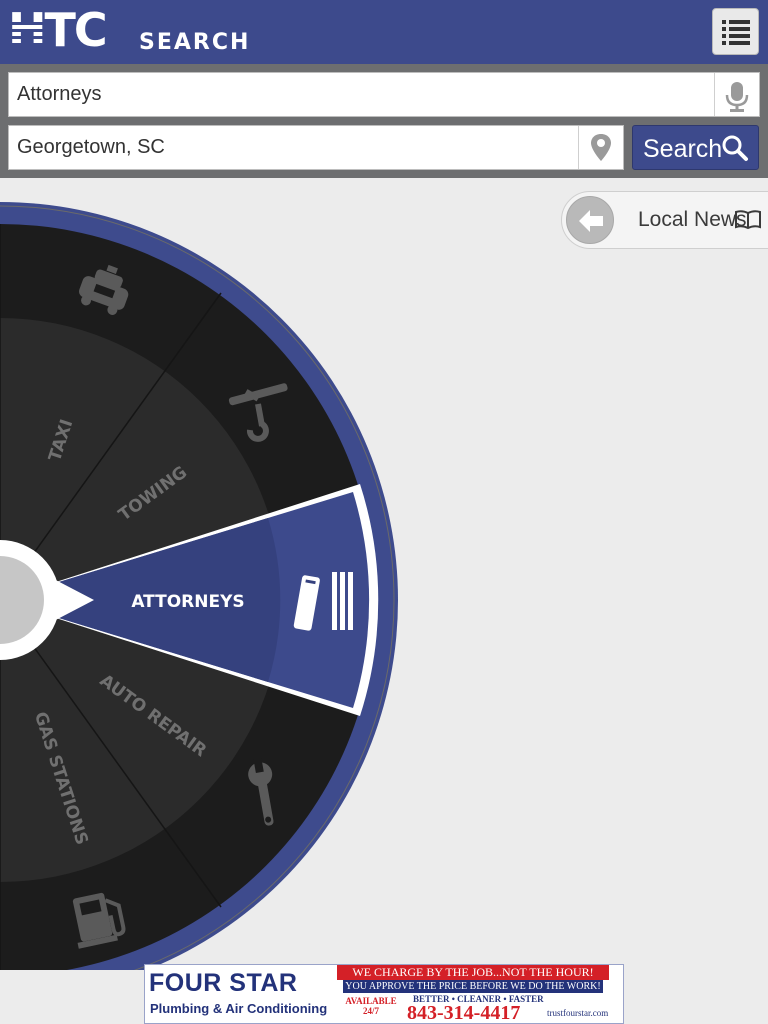 This screenshot has height=1024, width=768. What do you see at coordinates (31, 34) in the screenshot?
I see `logo-stripes-icon` at bounding box center [31, 34].